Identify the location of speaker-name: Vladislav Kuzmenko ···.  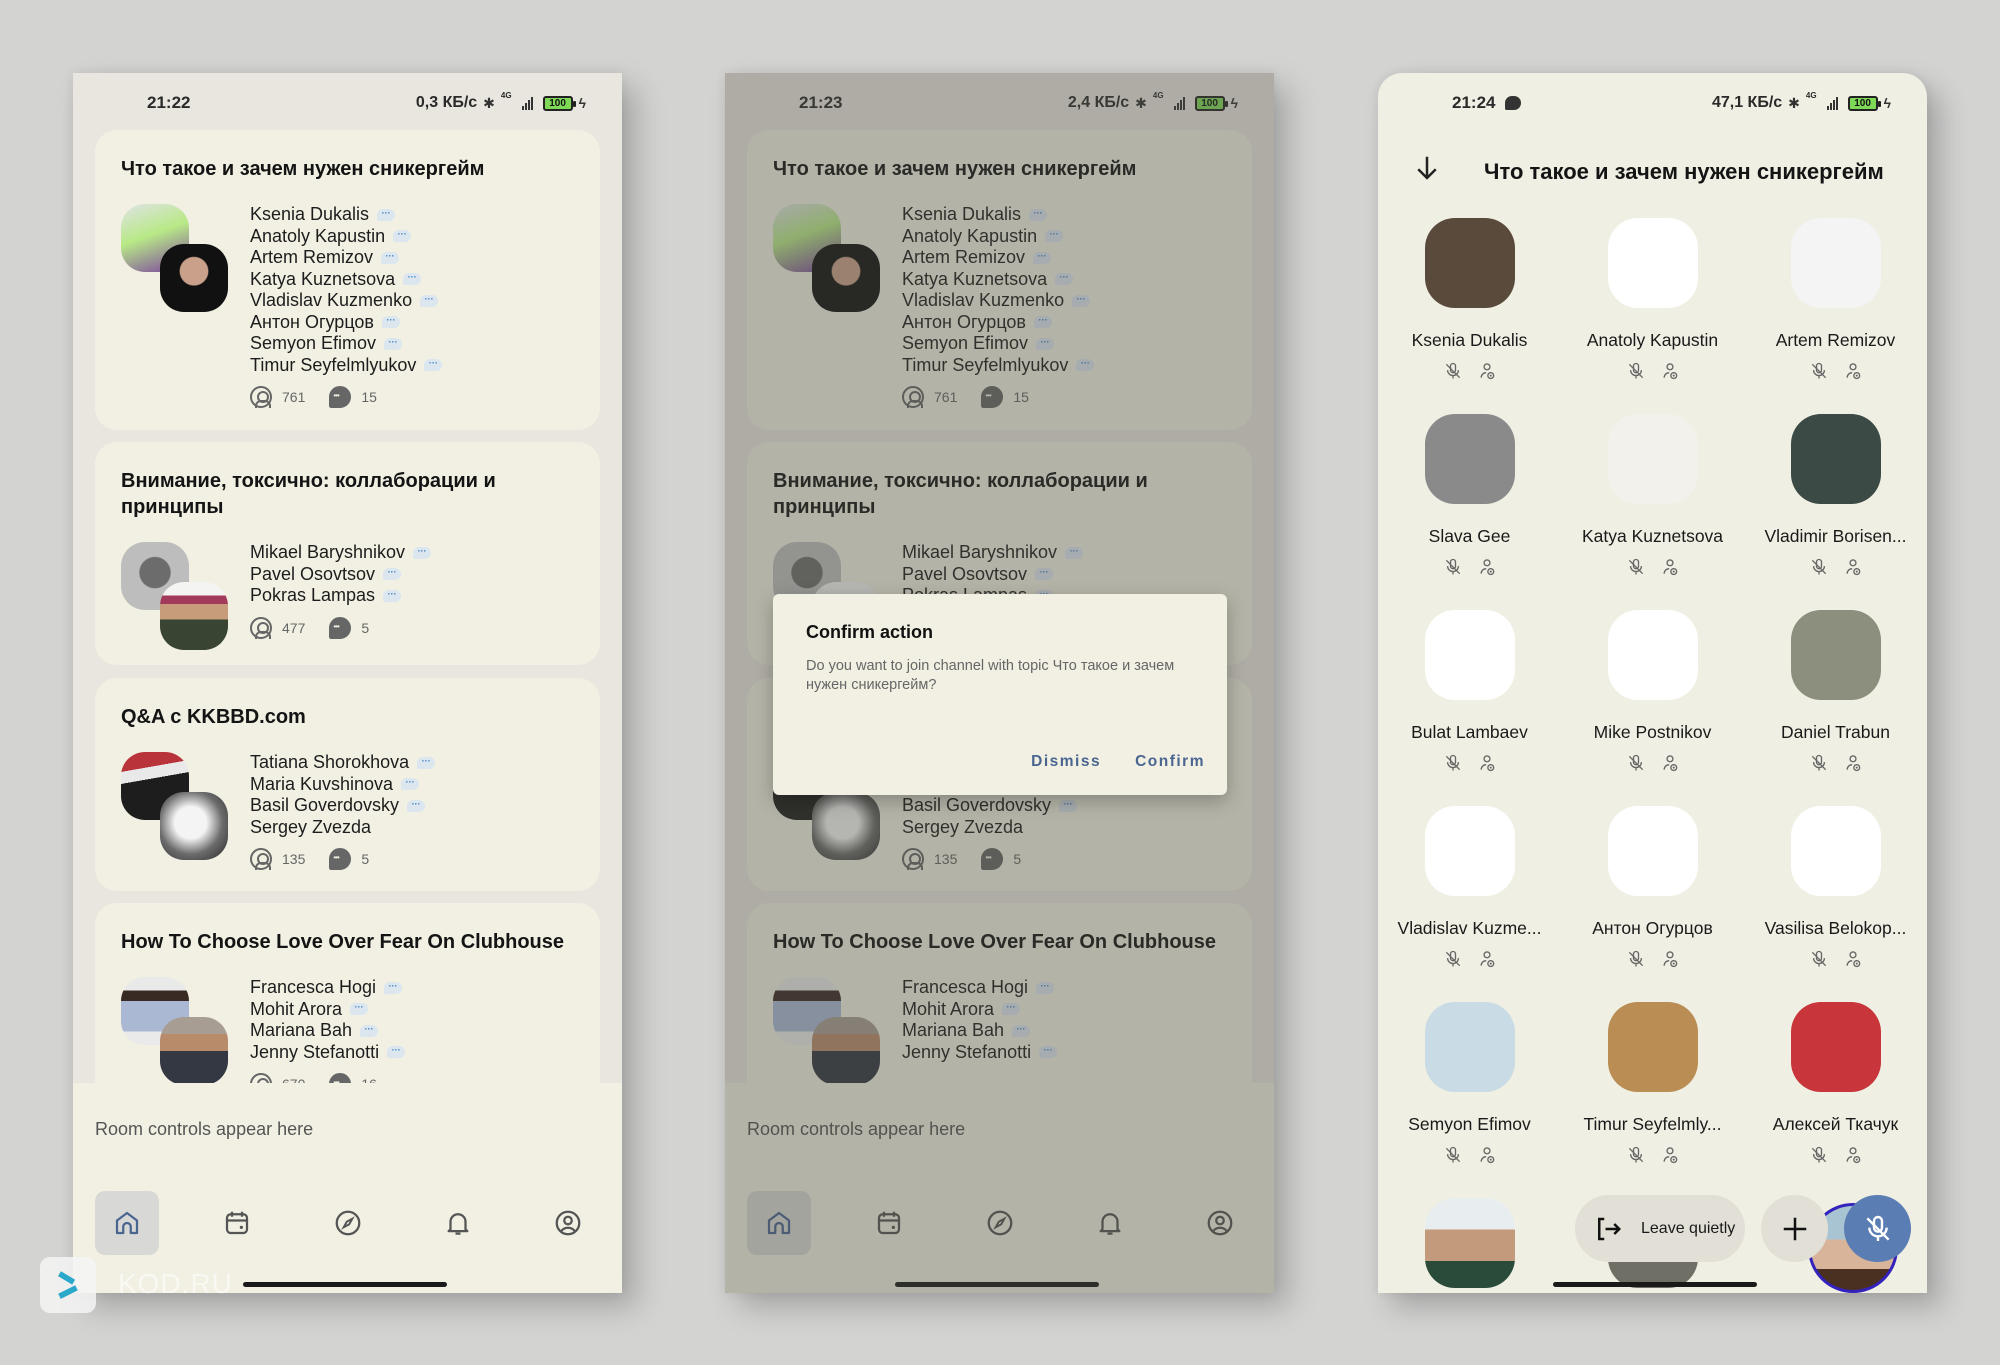
(412, 301).